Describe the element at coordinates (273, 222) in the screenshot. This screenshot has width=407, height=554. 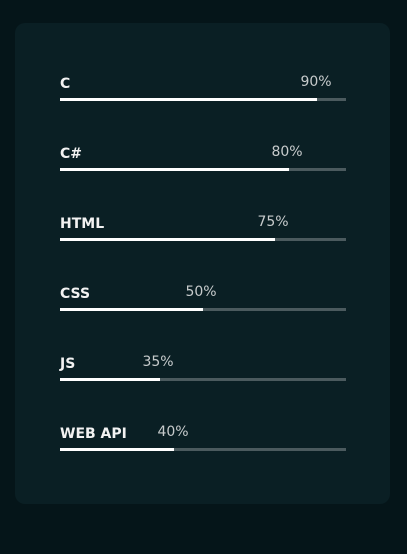
I see `skill-percent: 75%` at that location.